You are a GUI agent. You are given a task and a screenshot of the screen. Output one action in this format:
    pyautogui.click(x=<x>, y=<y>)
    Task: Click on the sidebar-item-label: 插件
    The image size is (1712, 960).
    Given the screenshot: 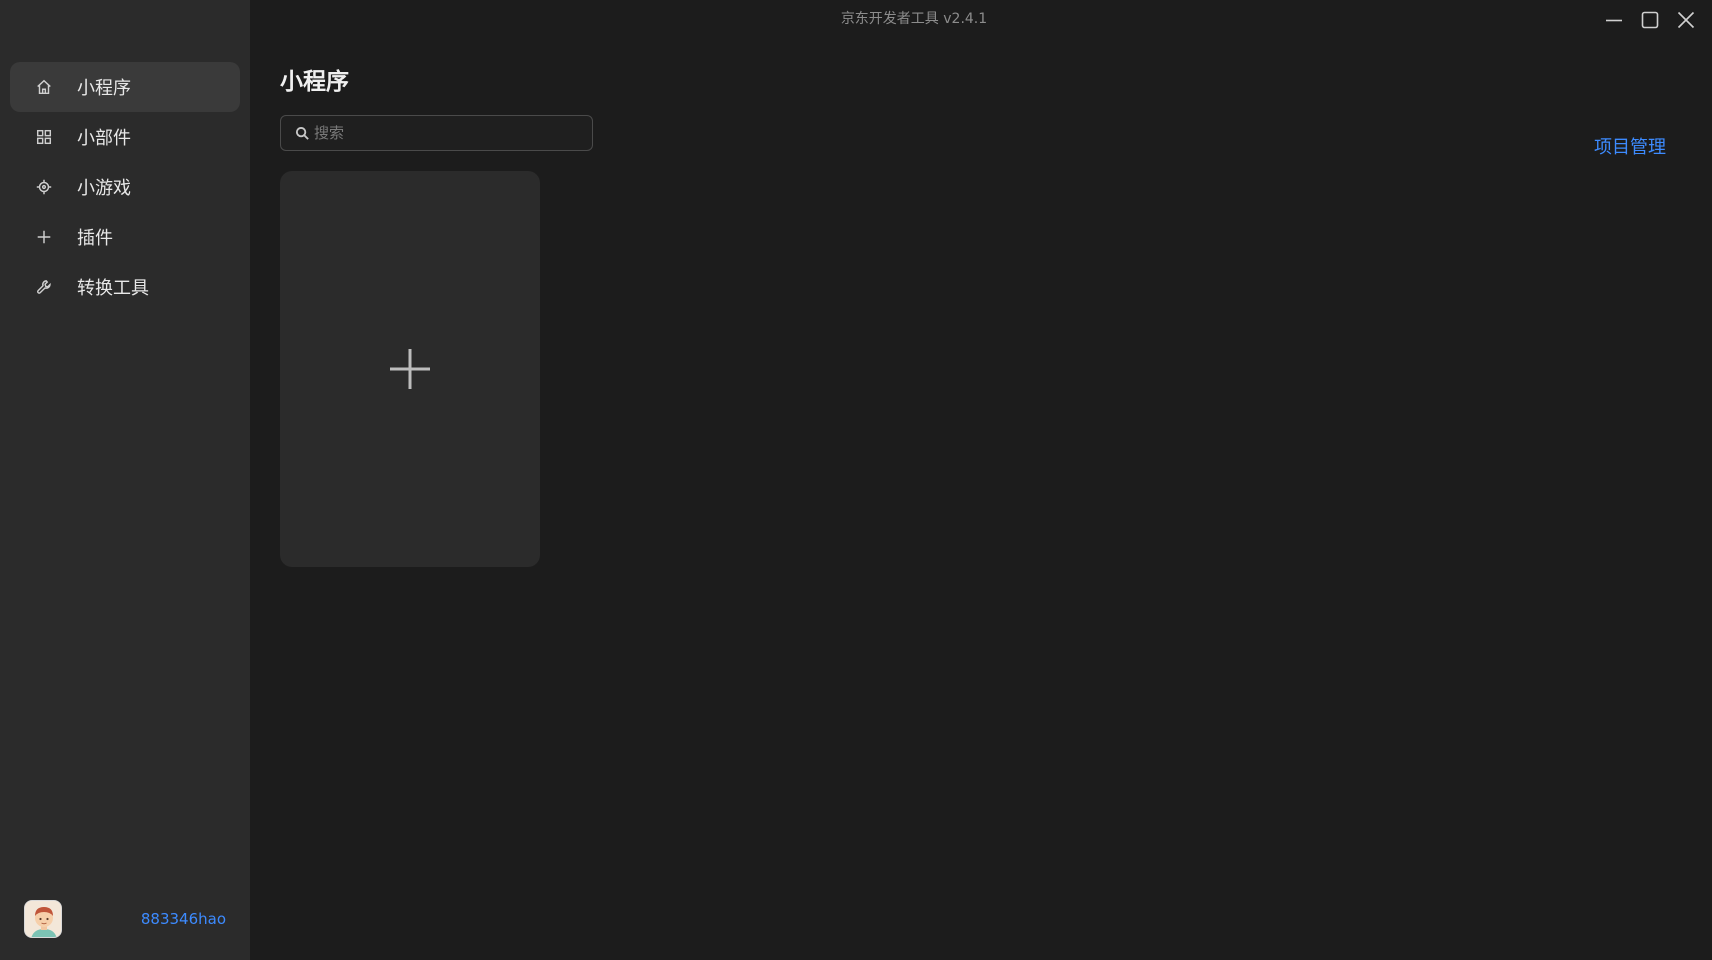 What is the action you would take?
    pyautogui.click(x=95, y=238)
    